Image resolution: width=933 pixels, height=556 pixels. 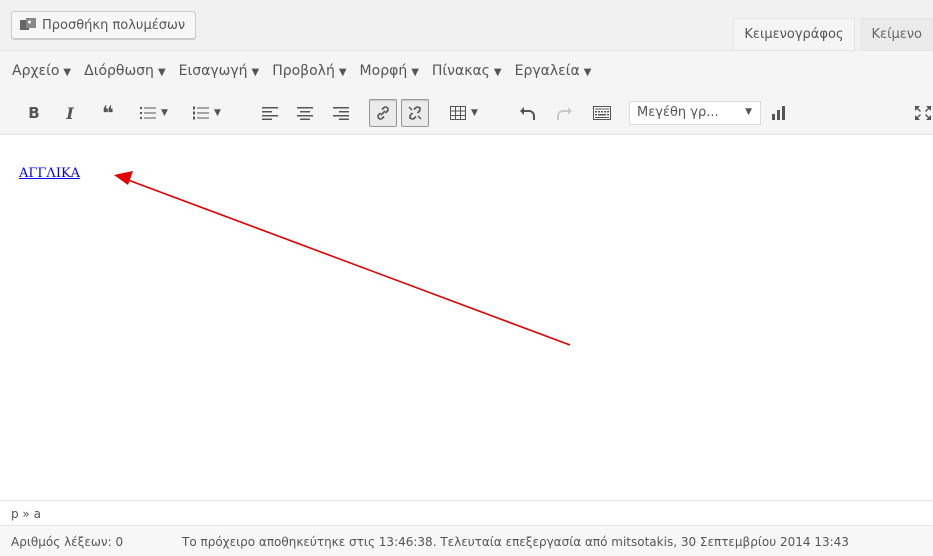 I want to click on menu-tools: Εργαλεία ▼, so click(x=553, y=71).